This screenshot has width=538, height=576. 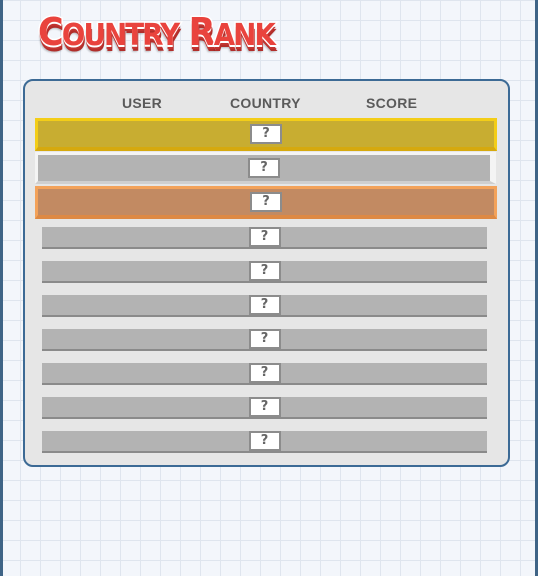 I want to click on rank-row-1: ?, so click(x=266, y=134).